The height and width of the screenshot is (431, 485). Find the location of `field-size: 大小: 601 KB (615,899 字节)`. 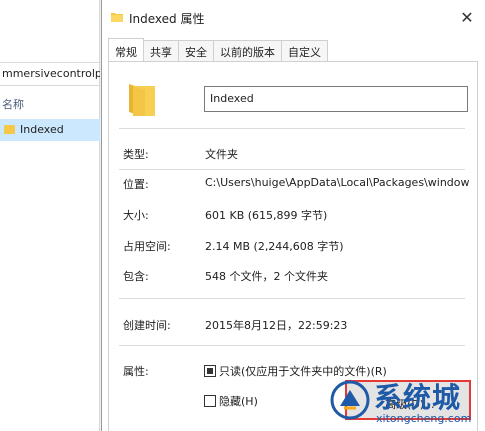

field-size: 大小: 601 KB (615,899 字节) is located at coordinates (294, 215).